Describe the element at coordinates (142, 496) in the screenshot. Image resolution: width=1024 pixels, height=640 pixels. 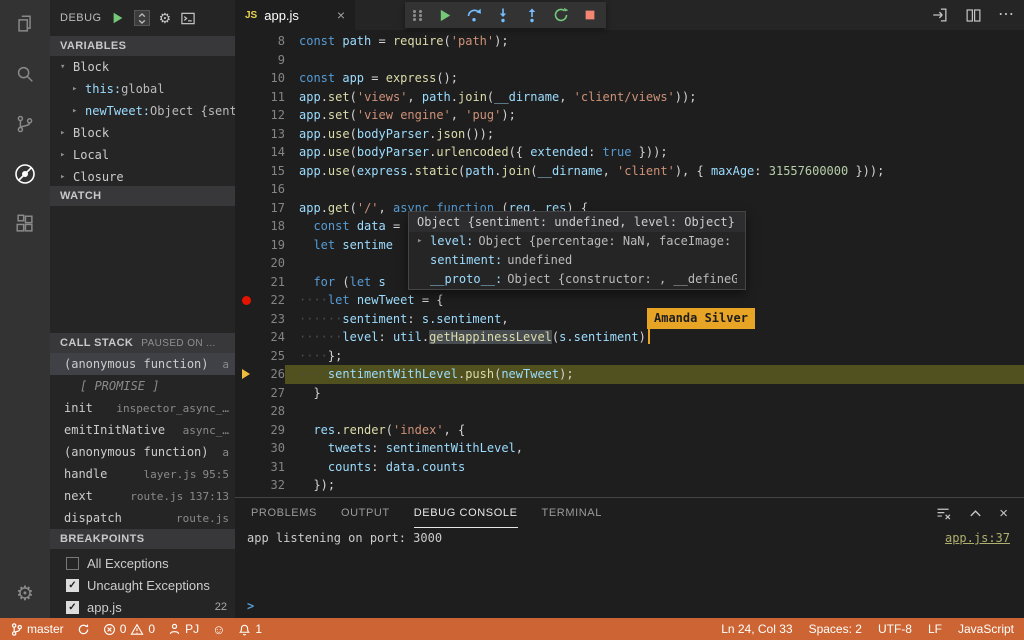
I see `call-stack-frame: next route.js 137:13` at that location.